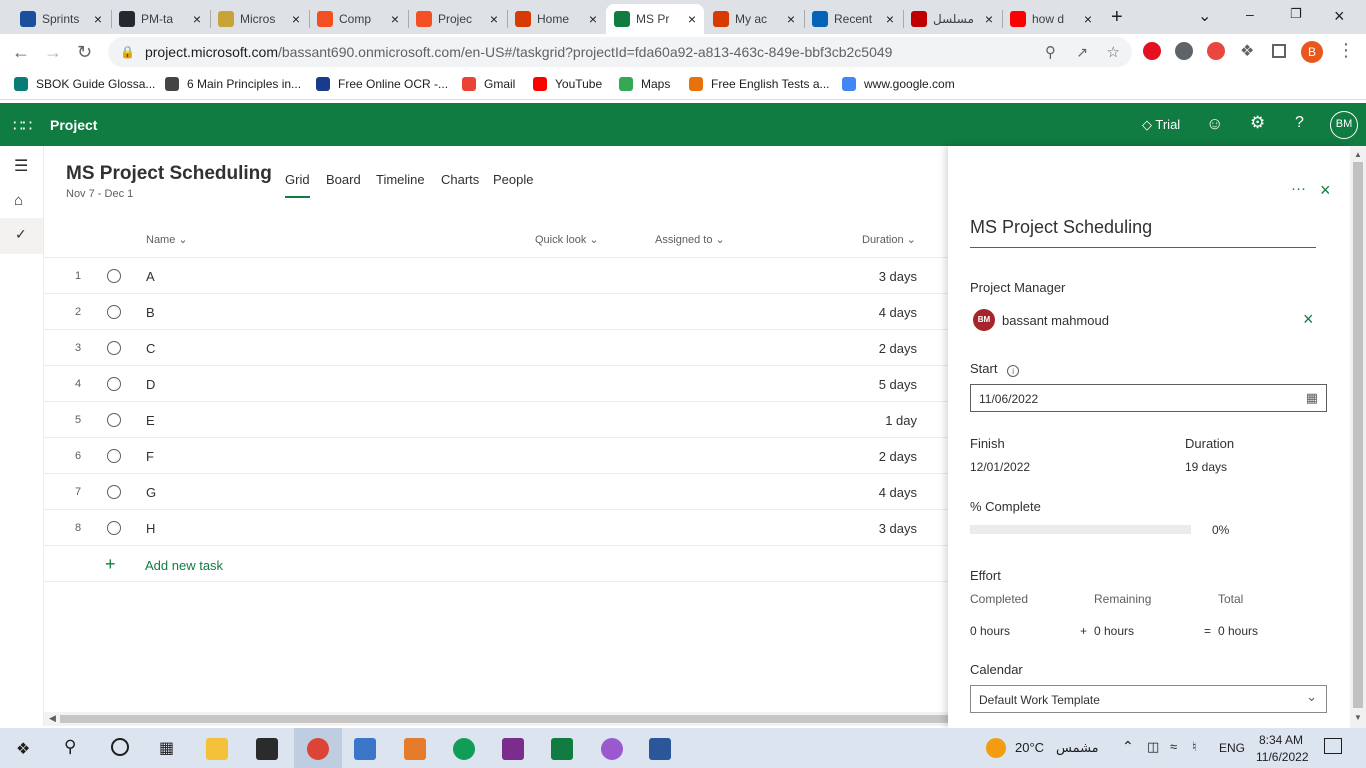  What do you see at coordinates (898, 384) in the screenshot?
I see `task-duration: 5 days` at bounding box center [898, 384].